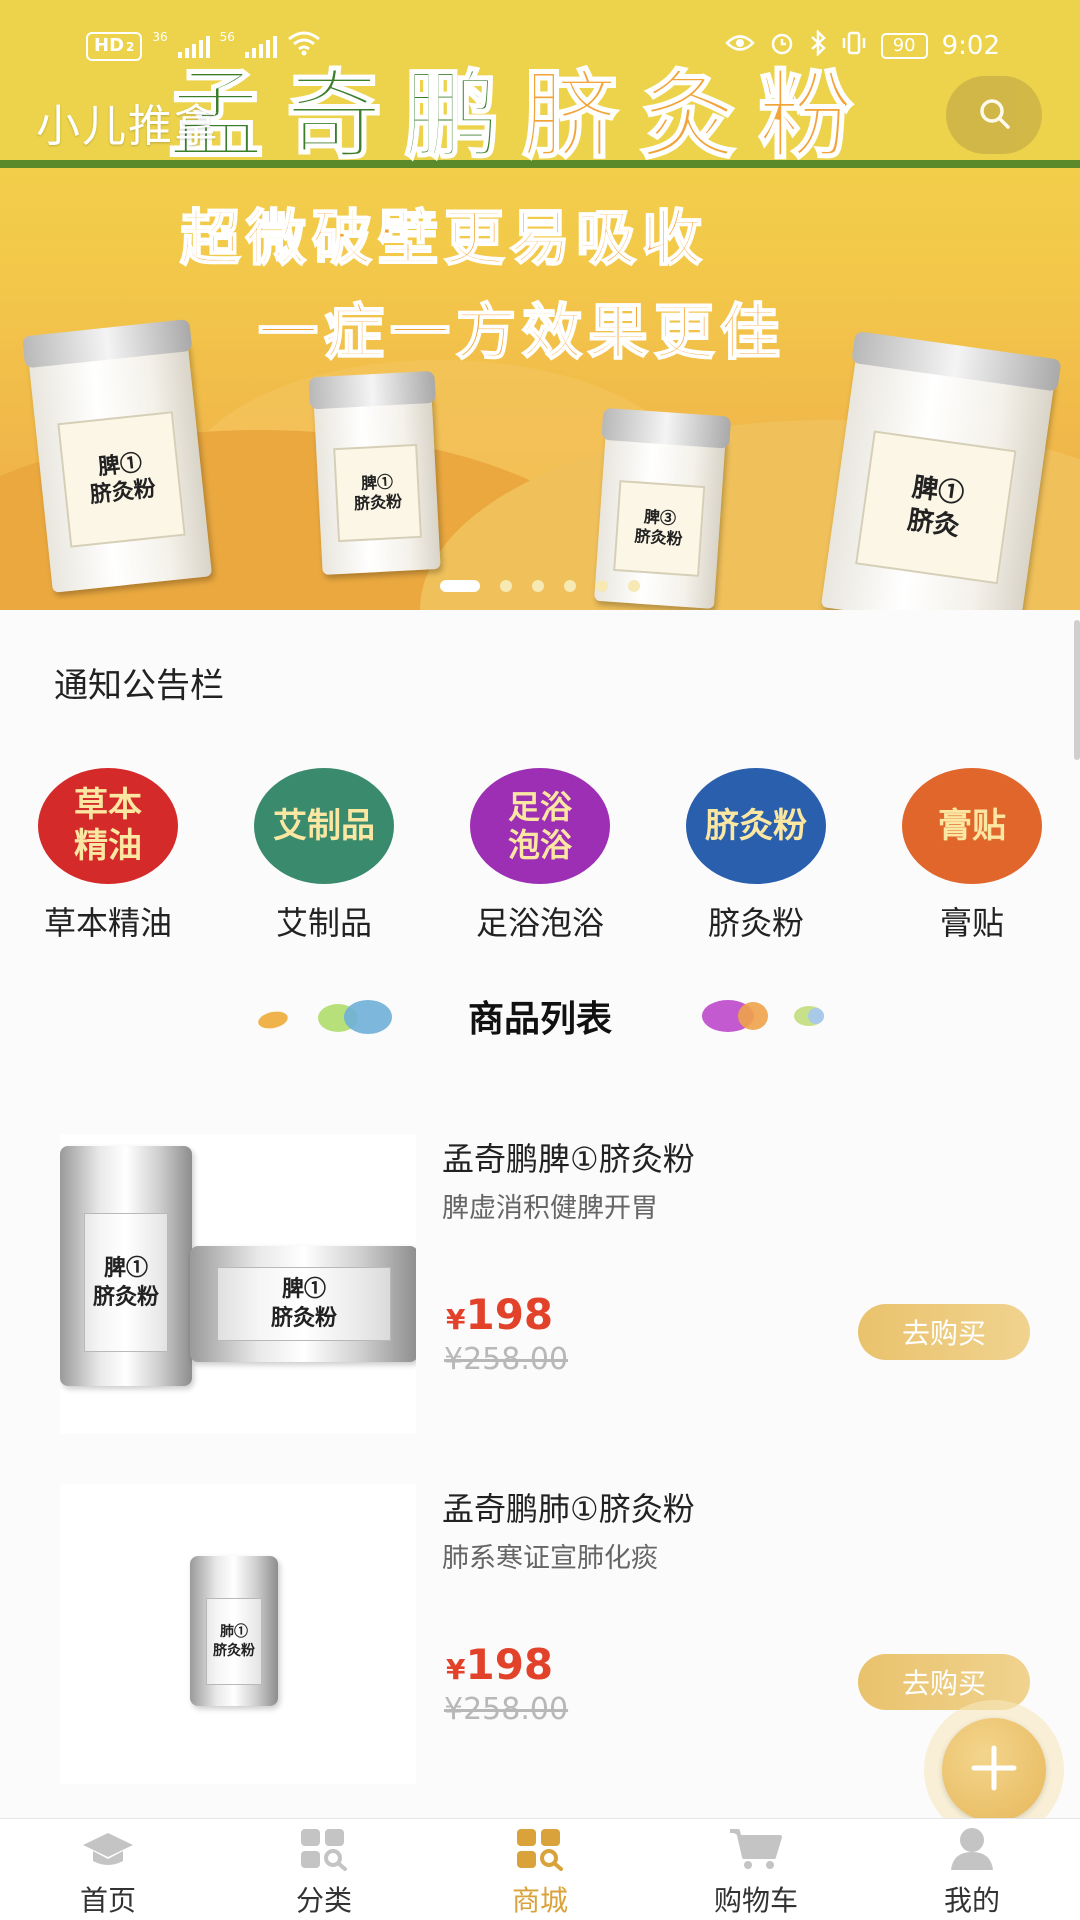  I want to click on hd-text: HD, so click(109, 45).